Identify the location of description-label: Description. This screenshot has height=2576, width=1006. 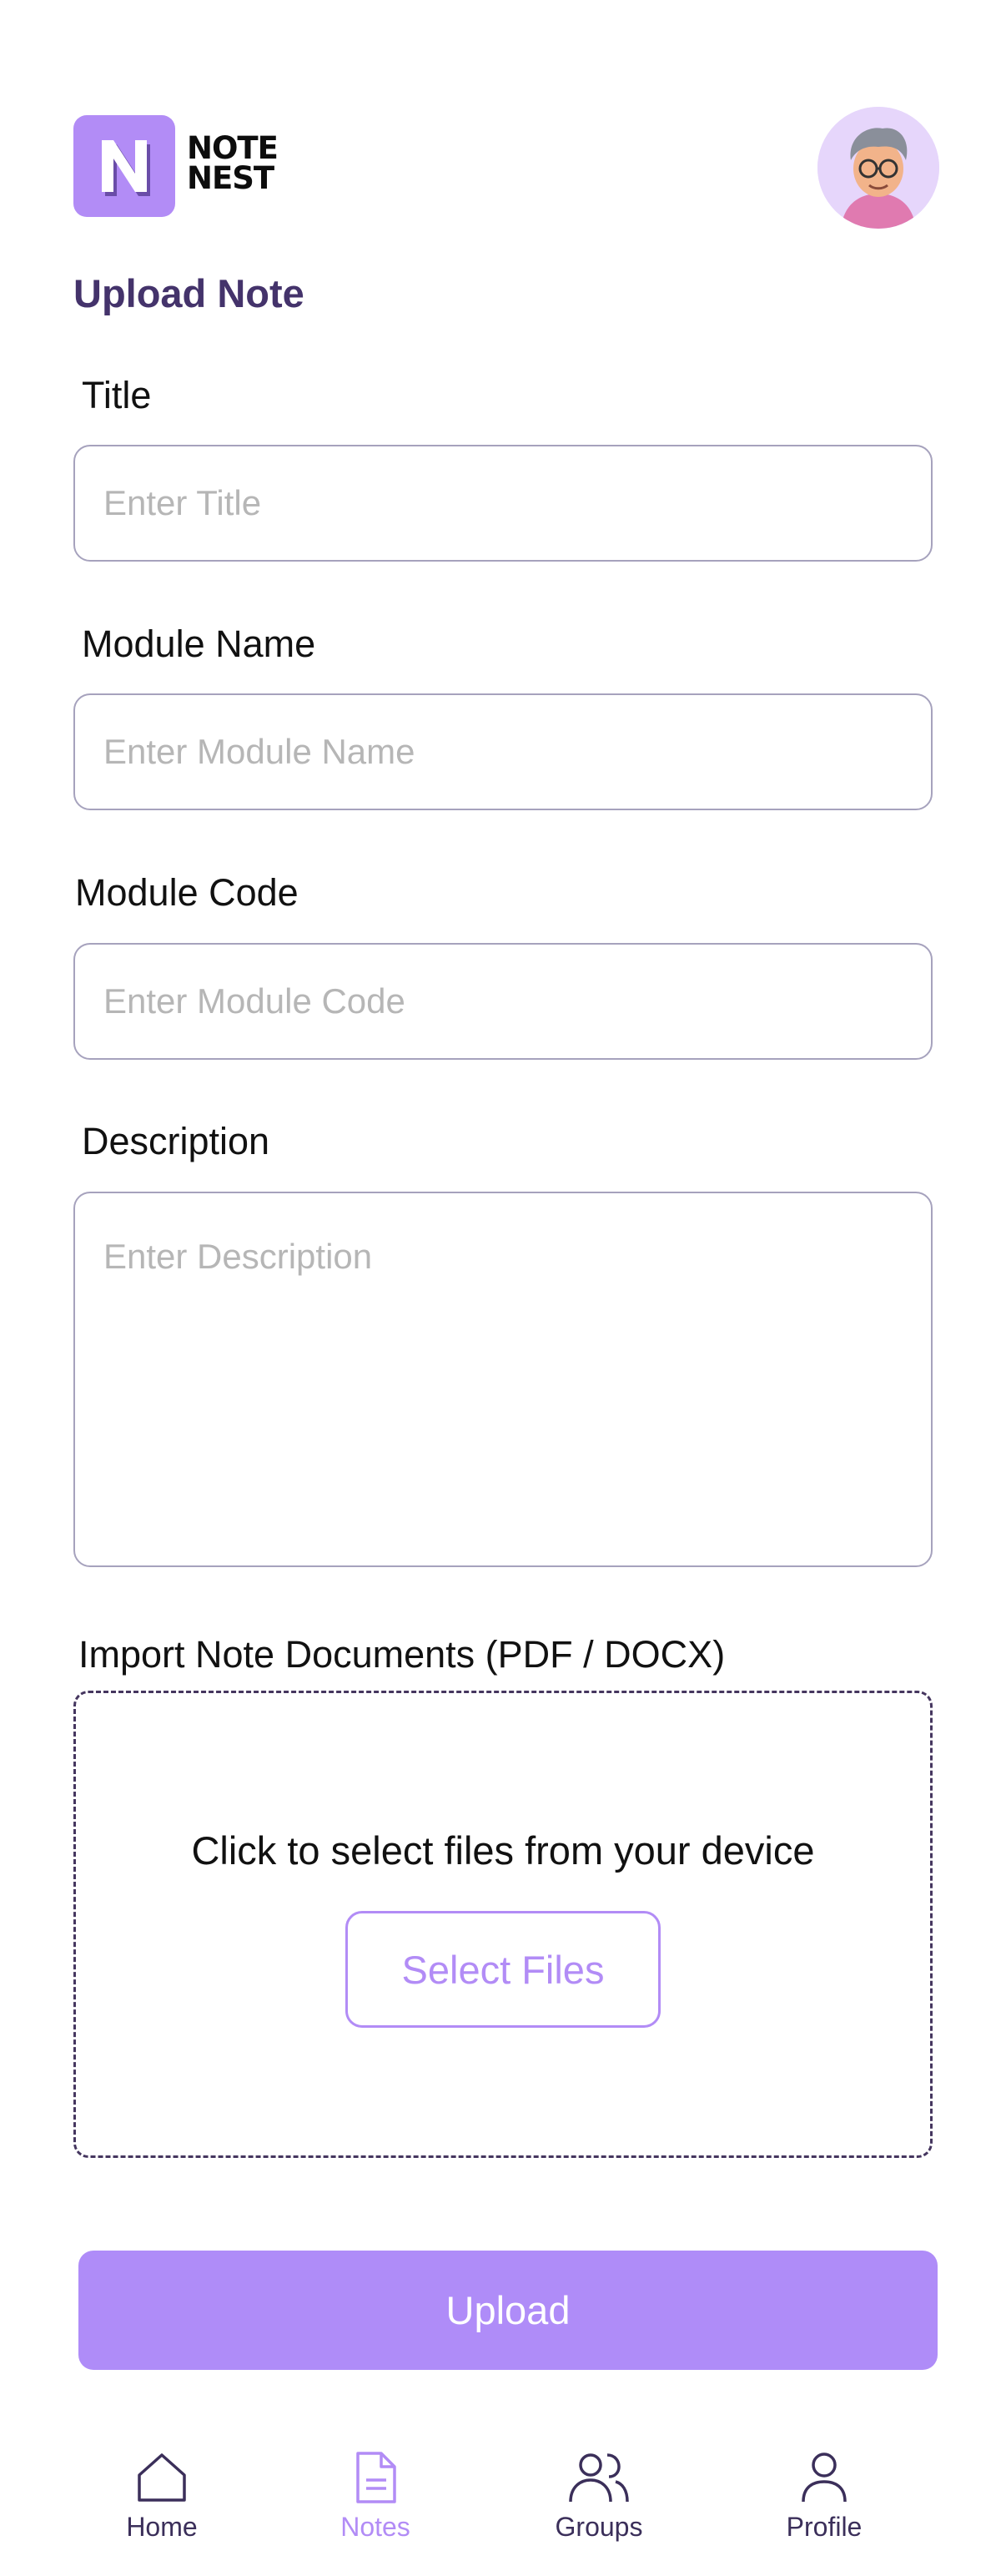
(176, 1141).